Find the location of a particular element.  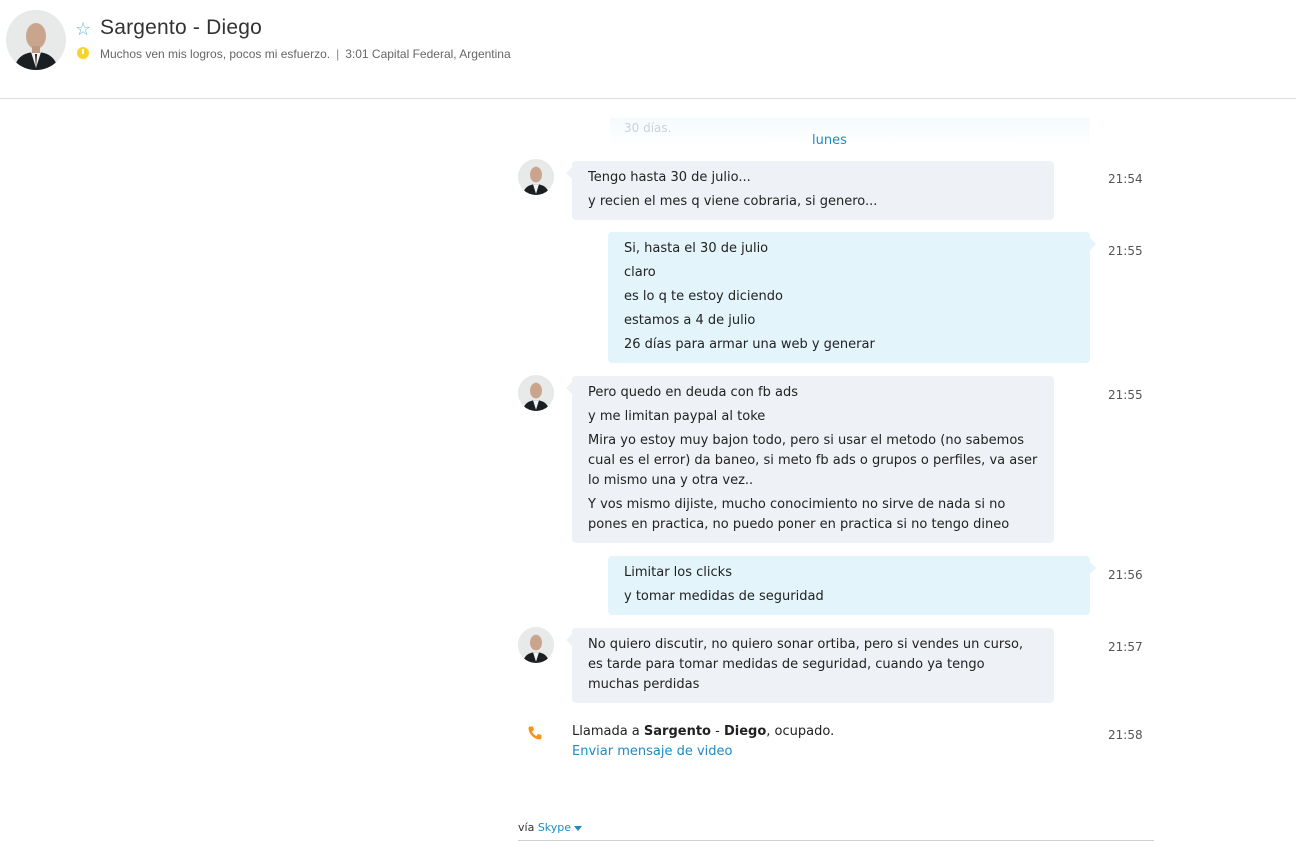

call-prefix: Llamada a is located at coordinates (608, 731).